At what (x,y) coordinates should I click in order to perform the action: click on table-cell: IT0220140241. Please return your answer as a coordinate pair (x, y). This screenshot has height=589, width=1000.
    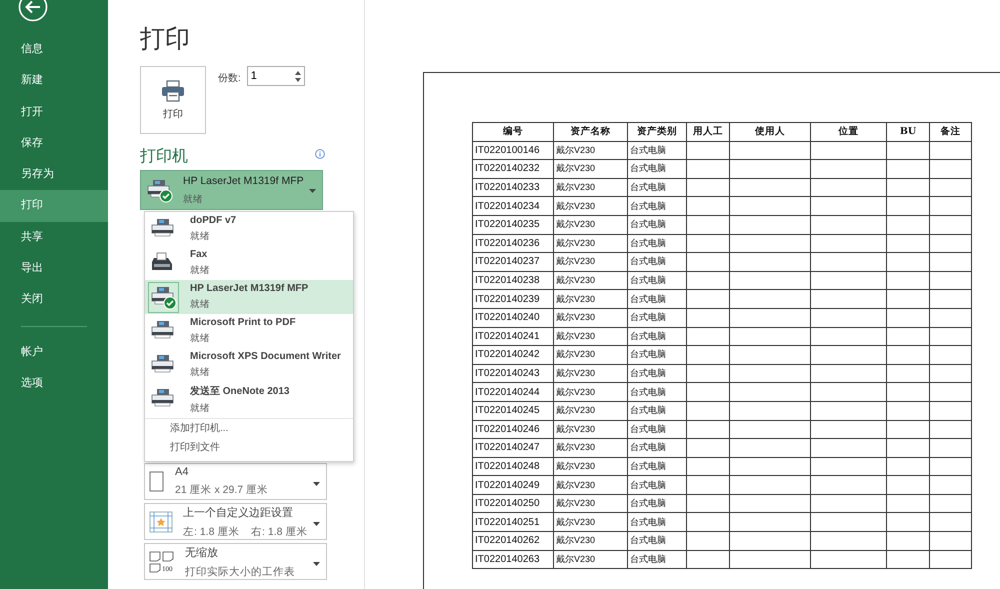
    Looking at the image, I should click on (513, 336).